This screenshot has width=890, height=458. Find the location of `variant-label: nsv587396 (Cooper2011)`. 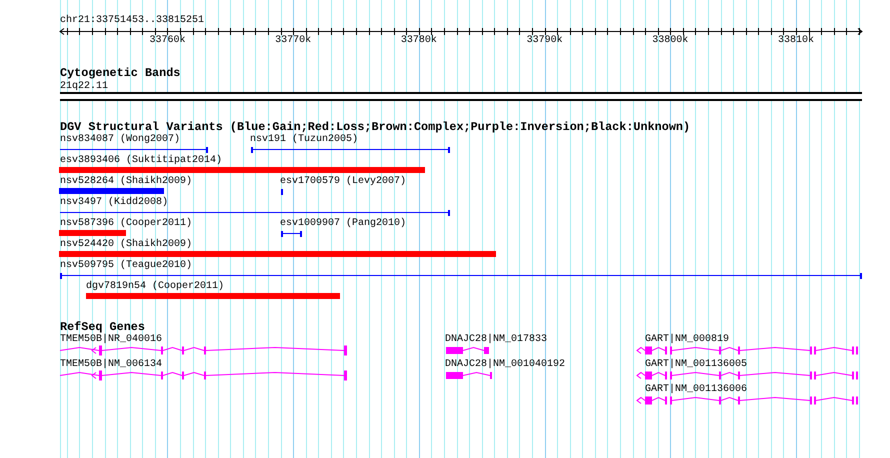

variant-label: nsv587396 (Cooper2011) is located at coordinates (126, 224).